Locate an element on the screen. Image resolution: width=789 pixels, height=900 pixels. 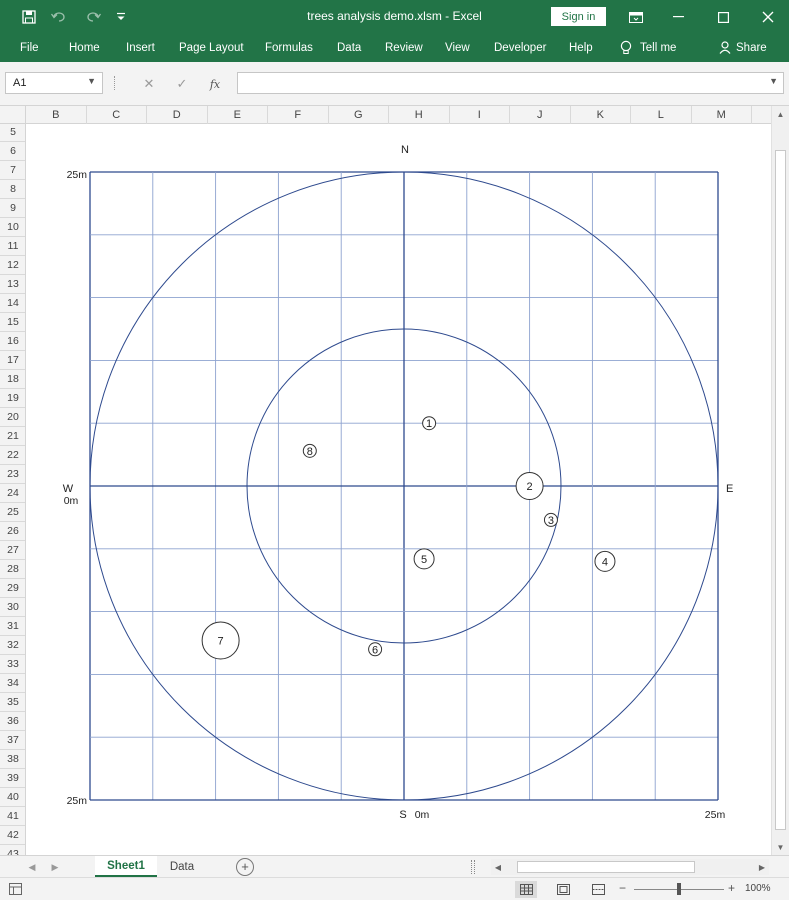
horizontal-scroll-thumb is located at coordinates (606, 867).